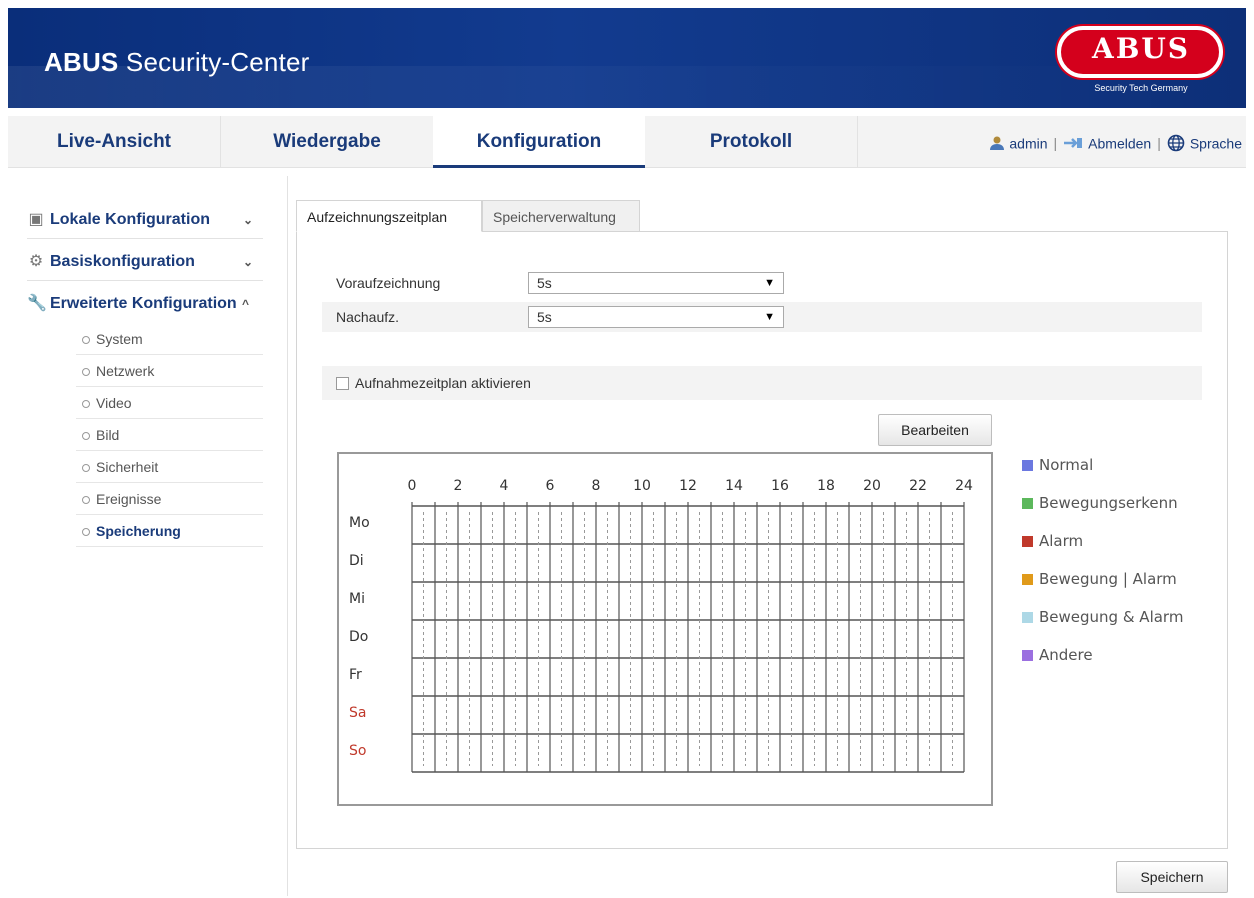 Image resolution: width=1254 pixels, height=898 pixels. What do you see at coordinates (169, 499) in the screenshot?
I see `sidebar-item-ereignisse: Ereignisse` at bounding box center [169, 499].